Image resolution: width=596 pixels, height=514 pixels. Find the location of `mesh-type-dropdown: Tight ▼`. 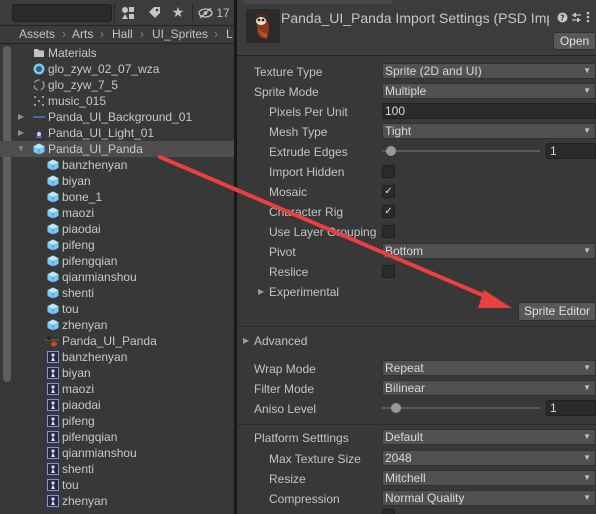

mesh-type-dropdown: Tight ▼ is located at coordinates (489, 131).